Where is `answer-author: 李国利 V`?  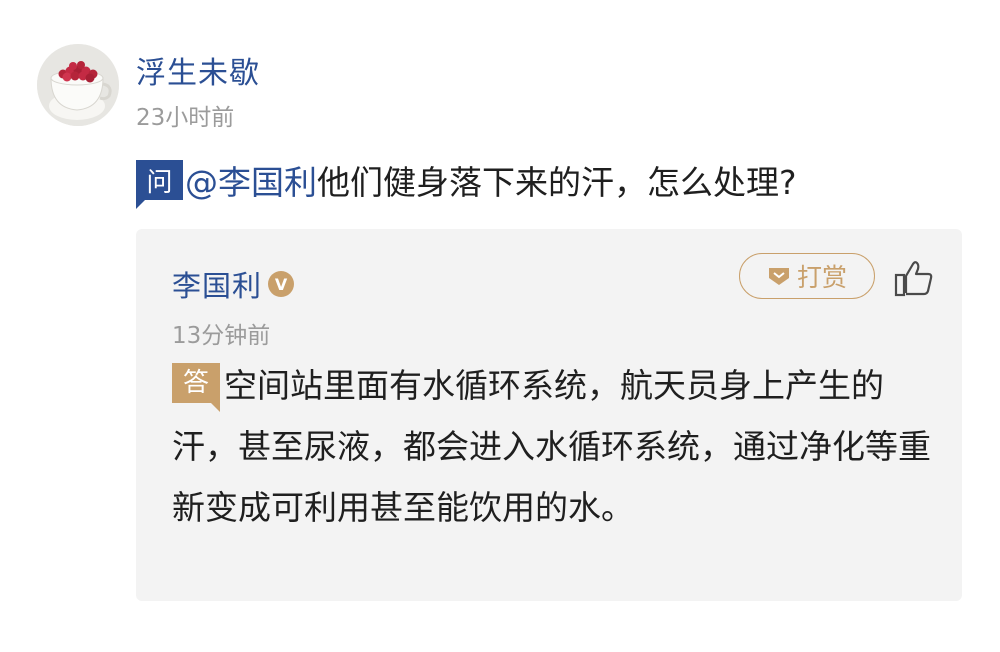
answer-author: 李国利 V is located at coordinates (233, 284).